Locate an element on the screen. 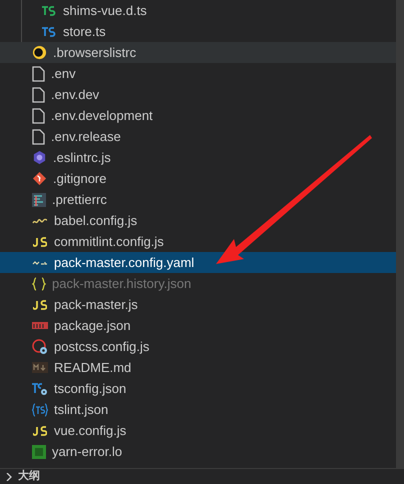  markdown-icon is located at coordinates (40, 367).